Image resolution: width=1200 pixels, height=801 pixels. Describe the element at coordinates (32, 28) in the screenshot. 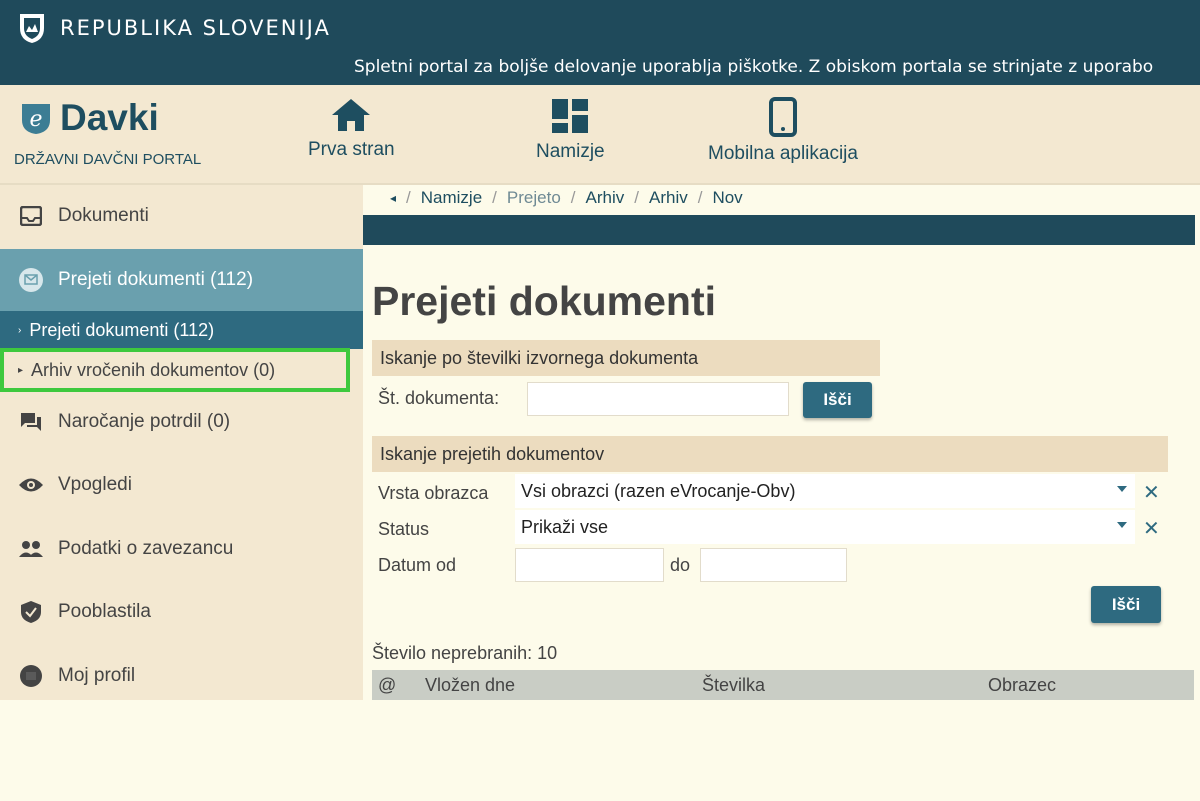

I see `coat-of-arms-icon` at that location.